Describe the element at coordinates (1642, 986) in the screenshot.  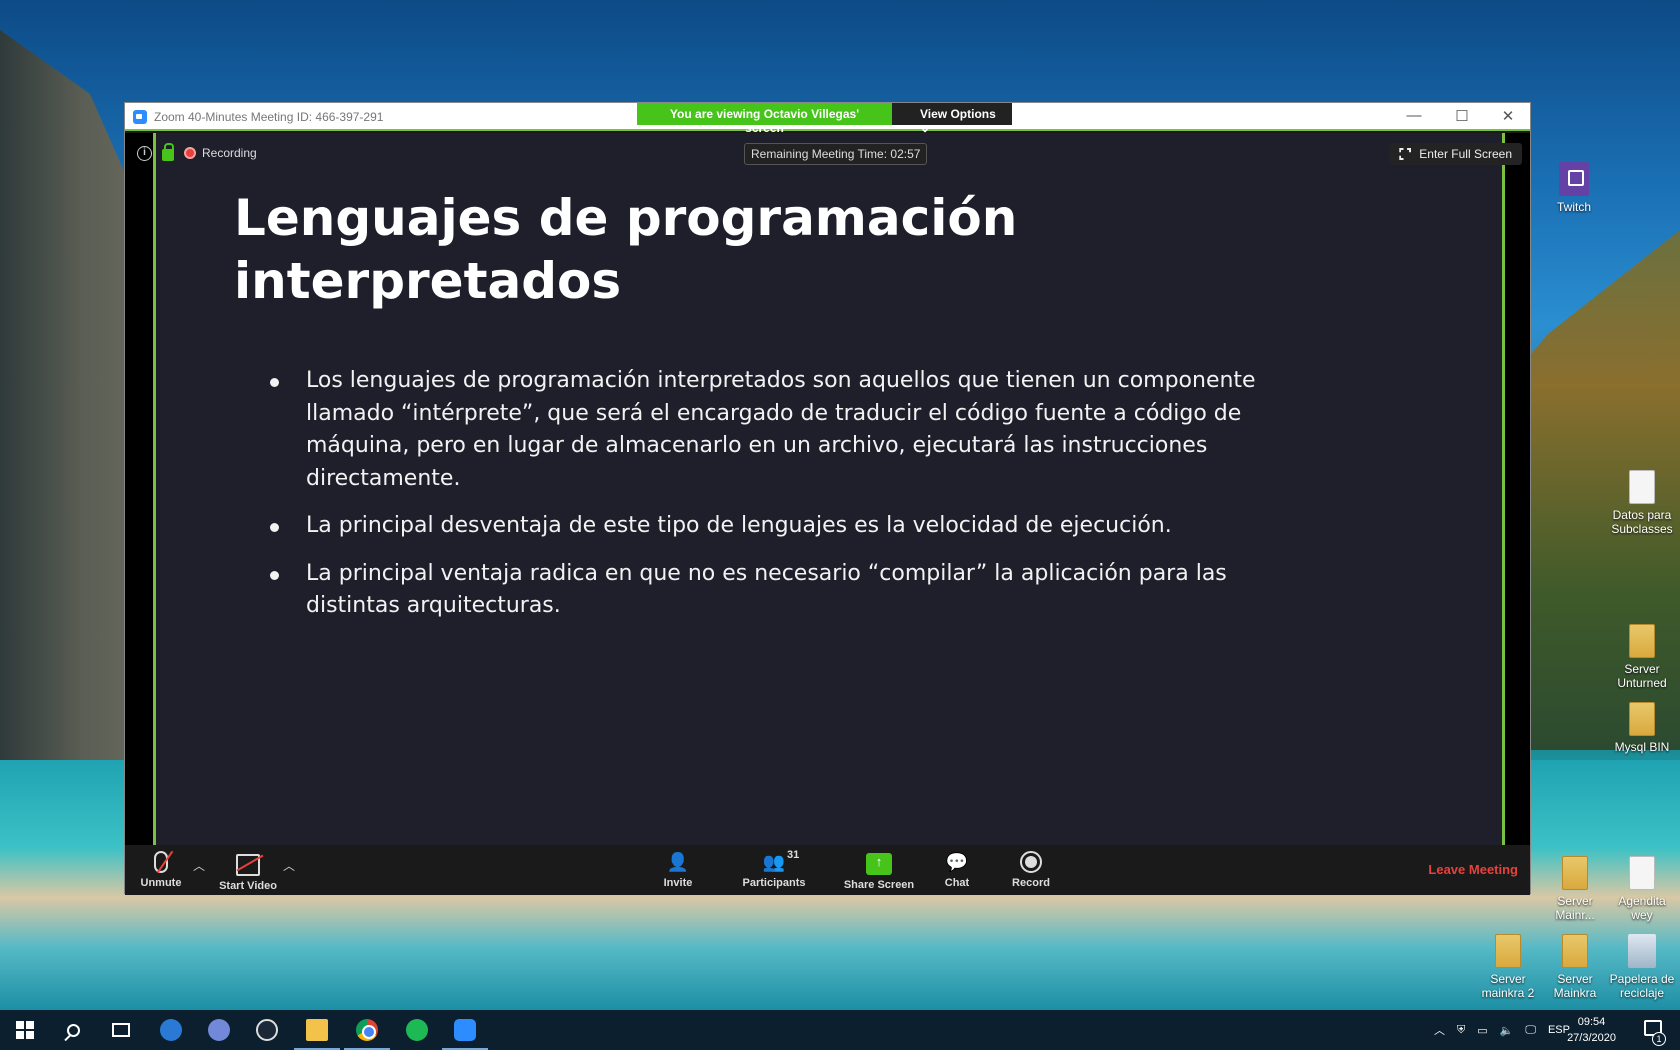
I see `desktop-icon-label: Papelera de reciclaje` at that location.